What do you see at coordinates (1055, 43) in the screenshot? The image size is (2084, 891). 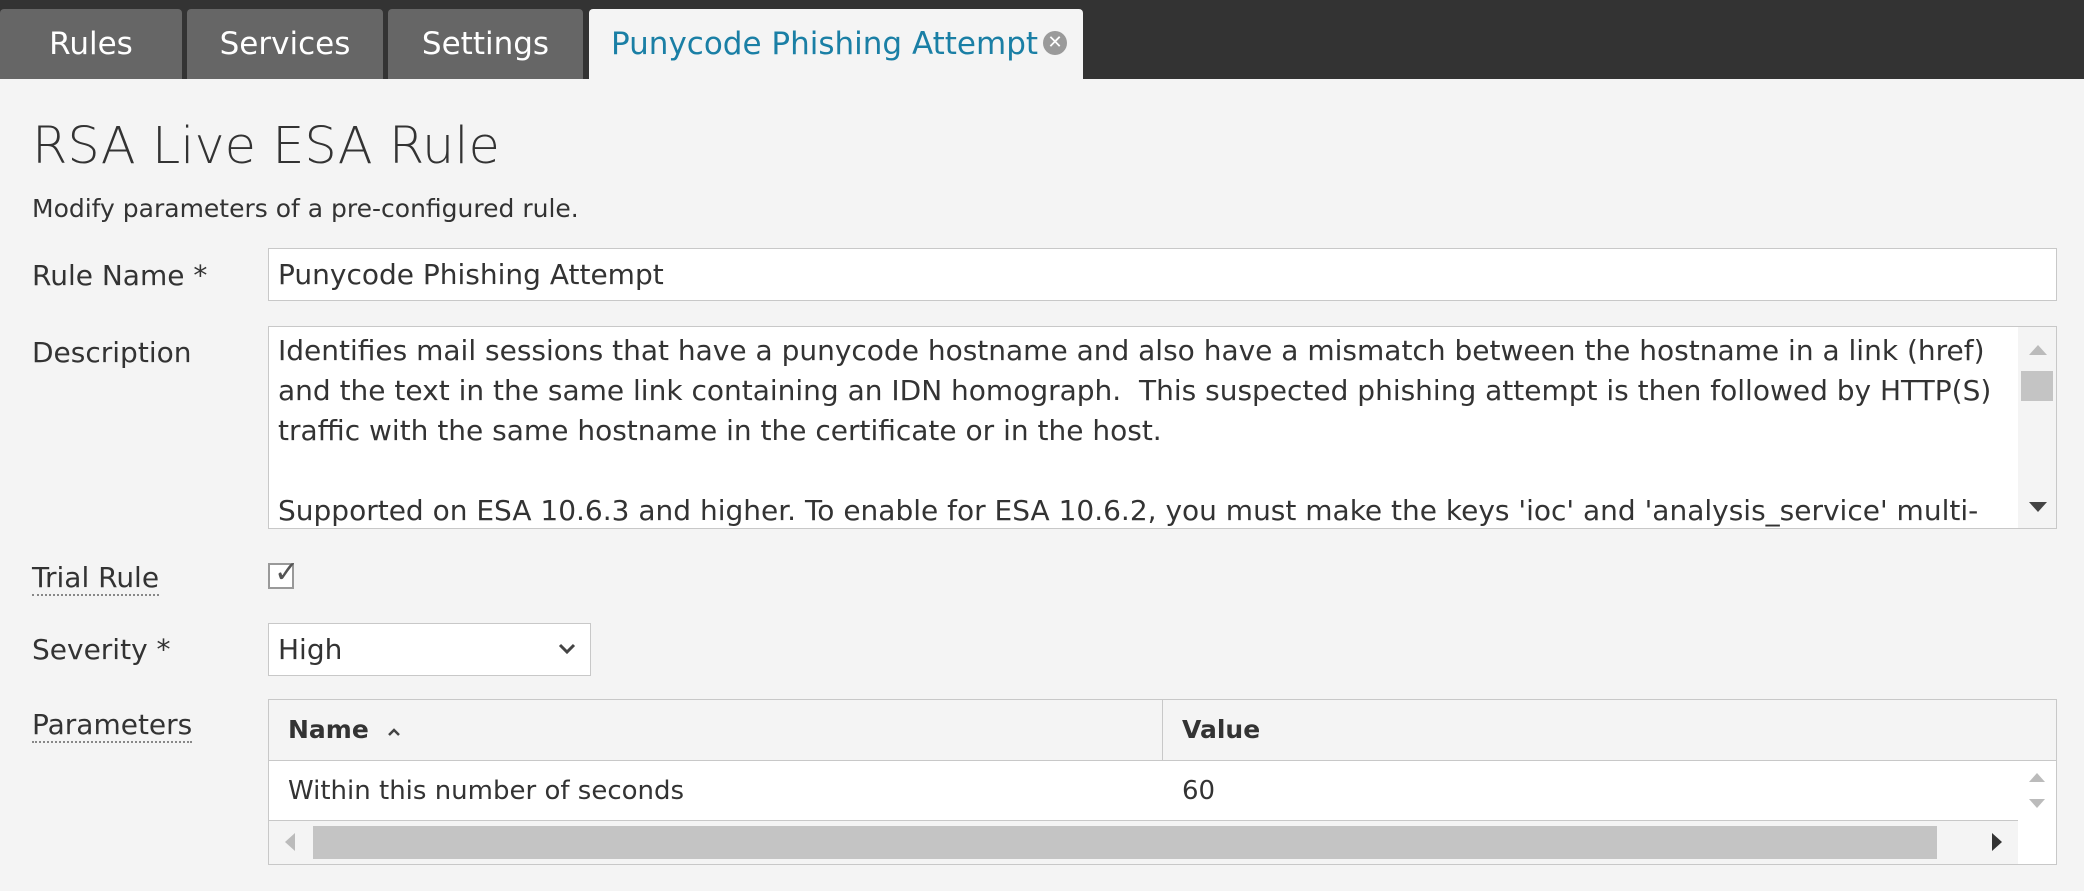 I see `close-icon: ✕` at bounding box center [1055, 43].